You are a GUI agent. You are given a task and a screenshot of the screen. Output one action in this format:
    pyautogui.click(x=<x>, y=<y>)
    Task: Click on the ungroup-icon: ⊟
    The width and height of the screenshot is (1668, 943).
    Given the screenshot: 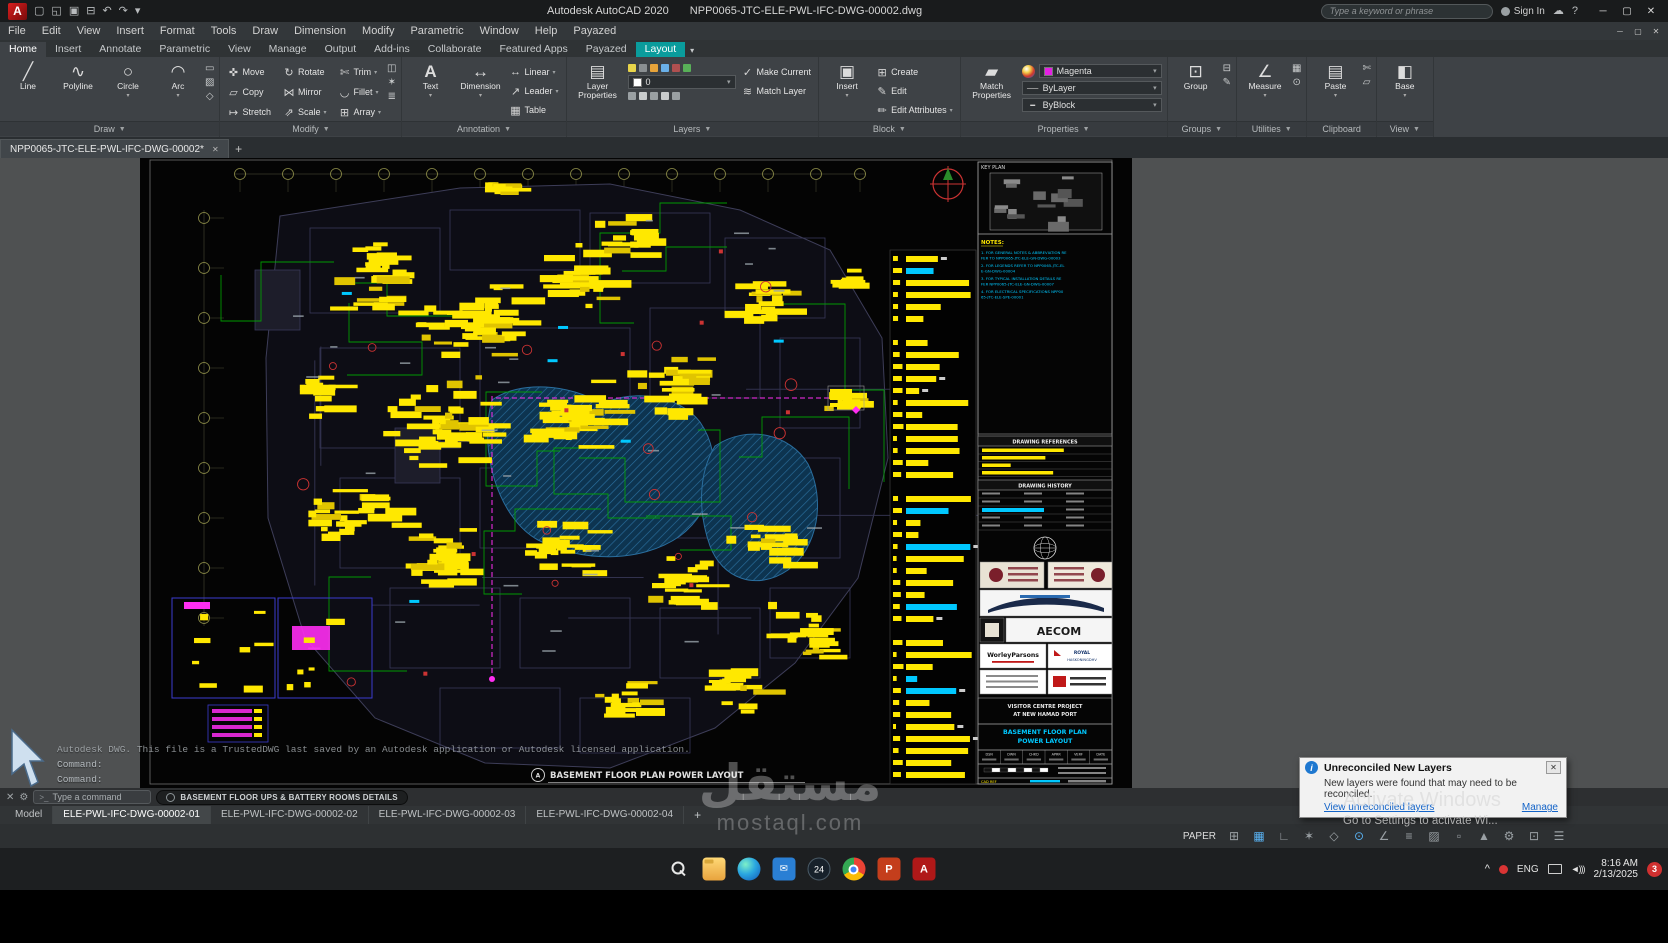 What is the action you would take?
    pyautogui.click(x=1227, y=69)
    